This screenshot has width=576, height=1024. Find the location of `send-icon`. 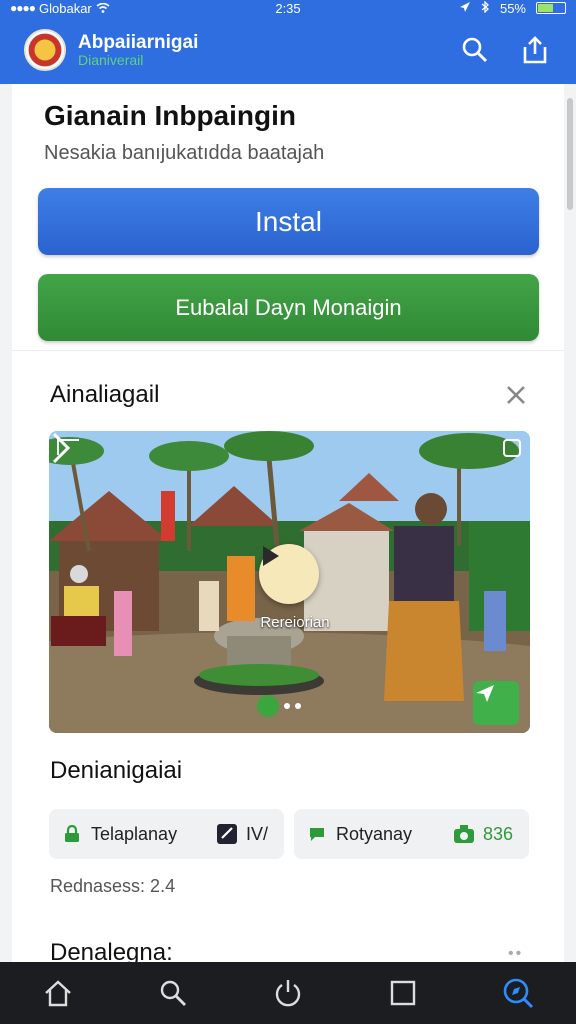

send-icon is located at coordinates (485, 693).